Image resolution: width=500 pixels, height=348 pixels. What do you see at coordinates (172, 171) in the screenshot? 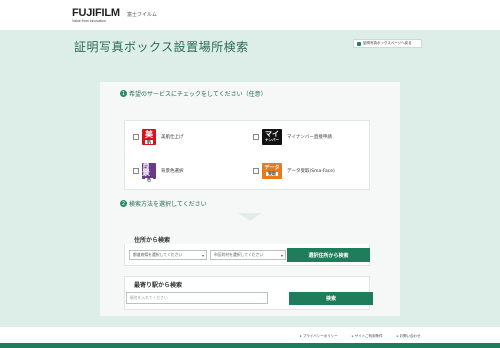
I see `background-label: 背景色選択` at bounding box center [172, 171].